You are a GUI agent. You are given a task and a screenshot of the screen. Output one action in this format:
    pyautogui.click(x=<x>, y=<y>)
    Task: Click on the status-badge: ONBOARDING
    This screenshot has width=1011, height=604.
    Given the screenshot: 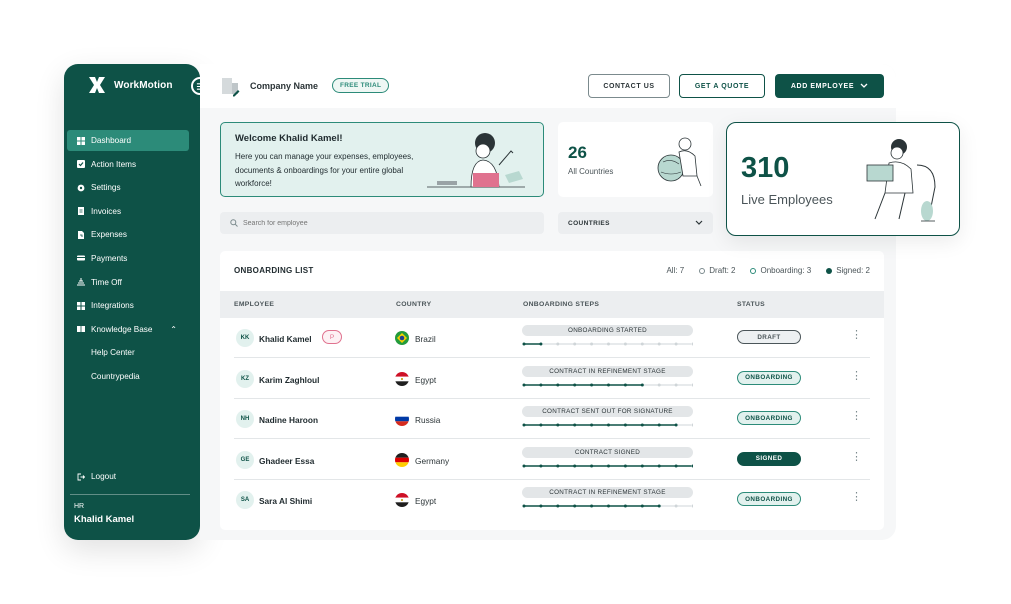 What is the action you would take?
    pyautogui.click(x=769, y=377)
    